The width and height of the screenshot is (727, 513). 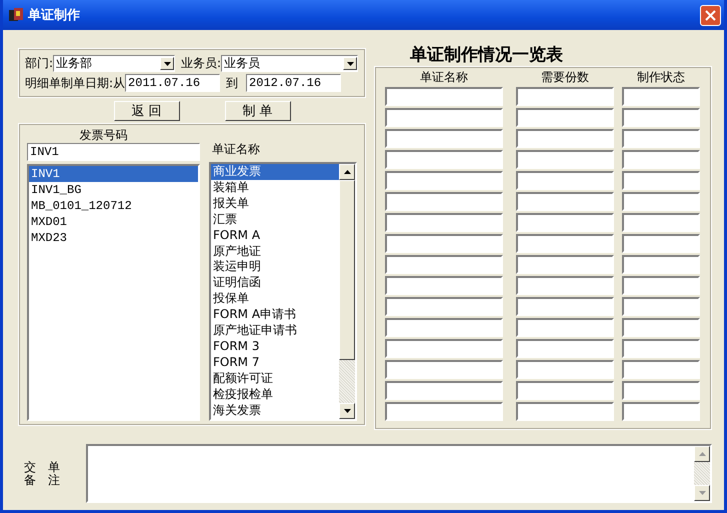 What do you see at coordinates (275, 172) in the screenshot?
I see `document-item: 商业发票` at bounding box center [275, 172].